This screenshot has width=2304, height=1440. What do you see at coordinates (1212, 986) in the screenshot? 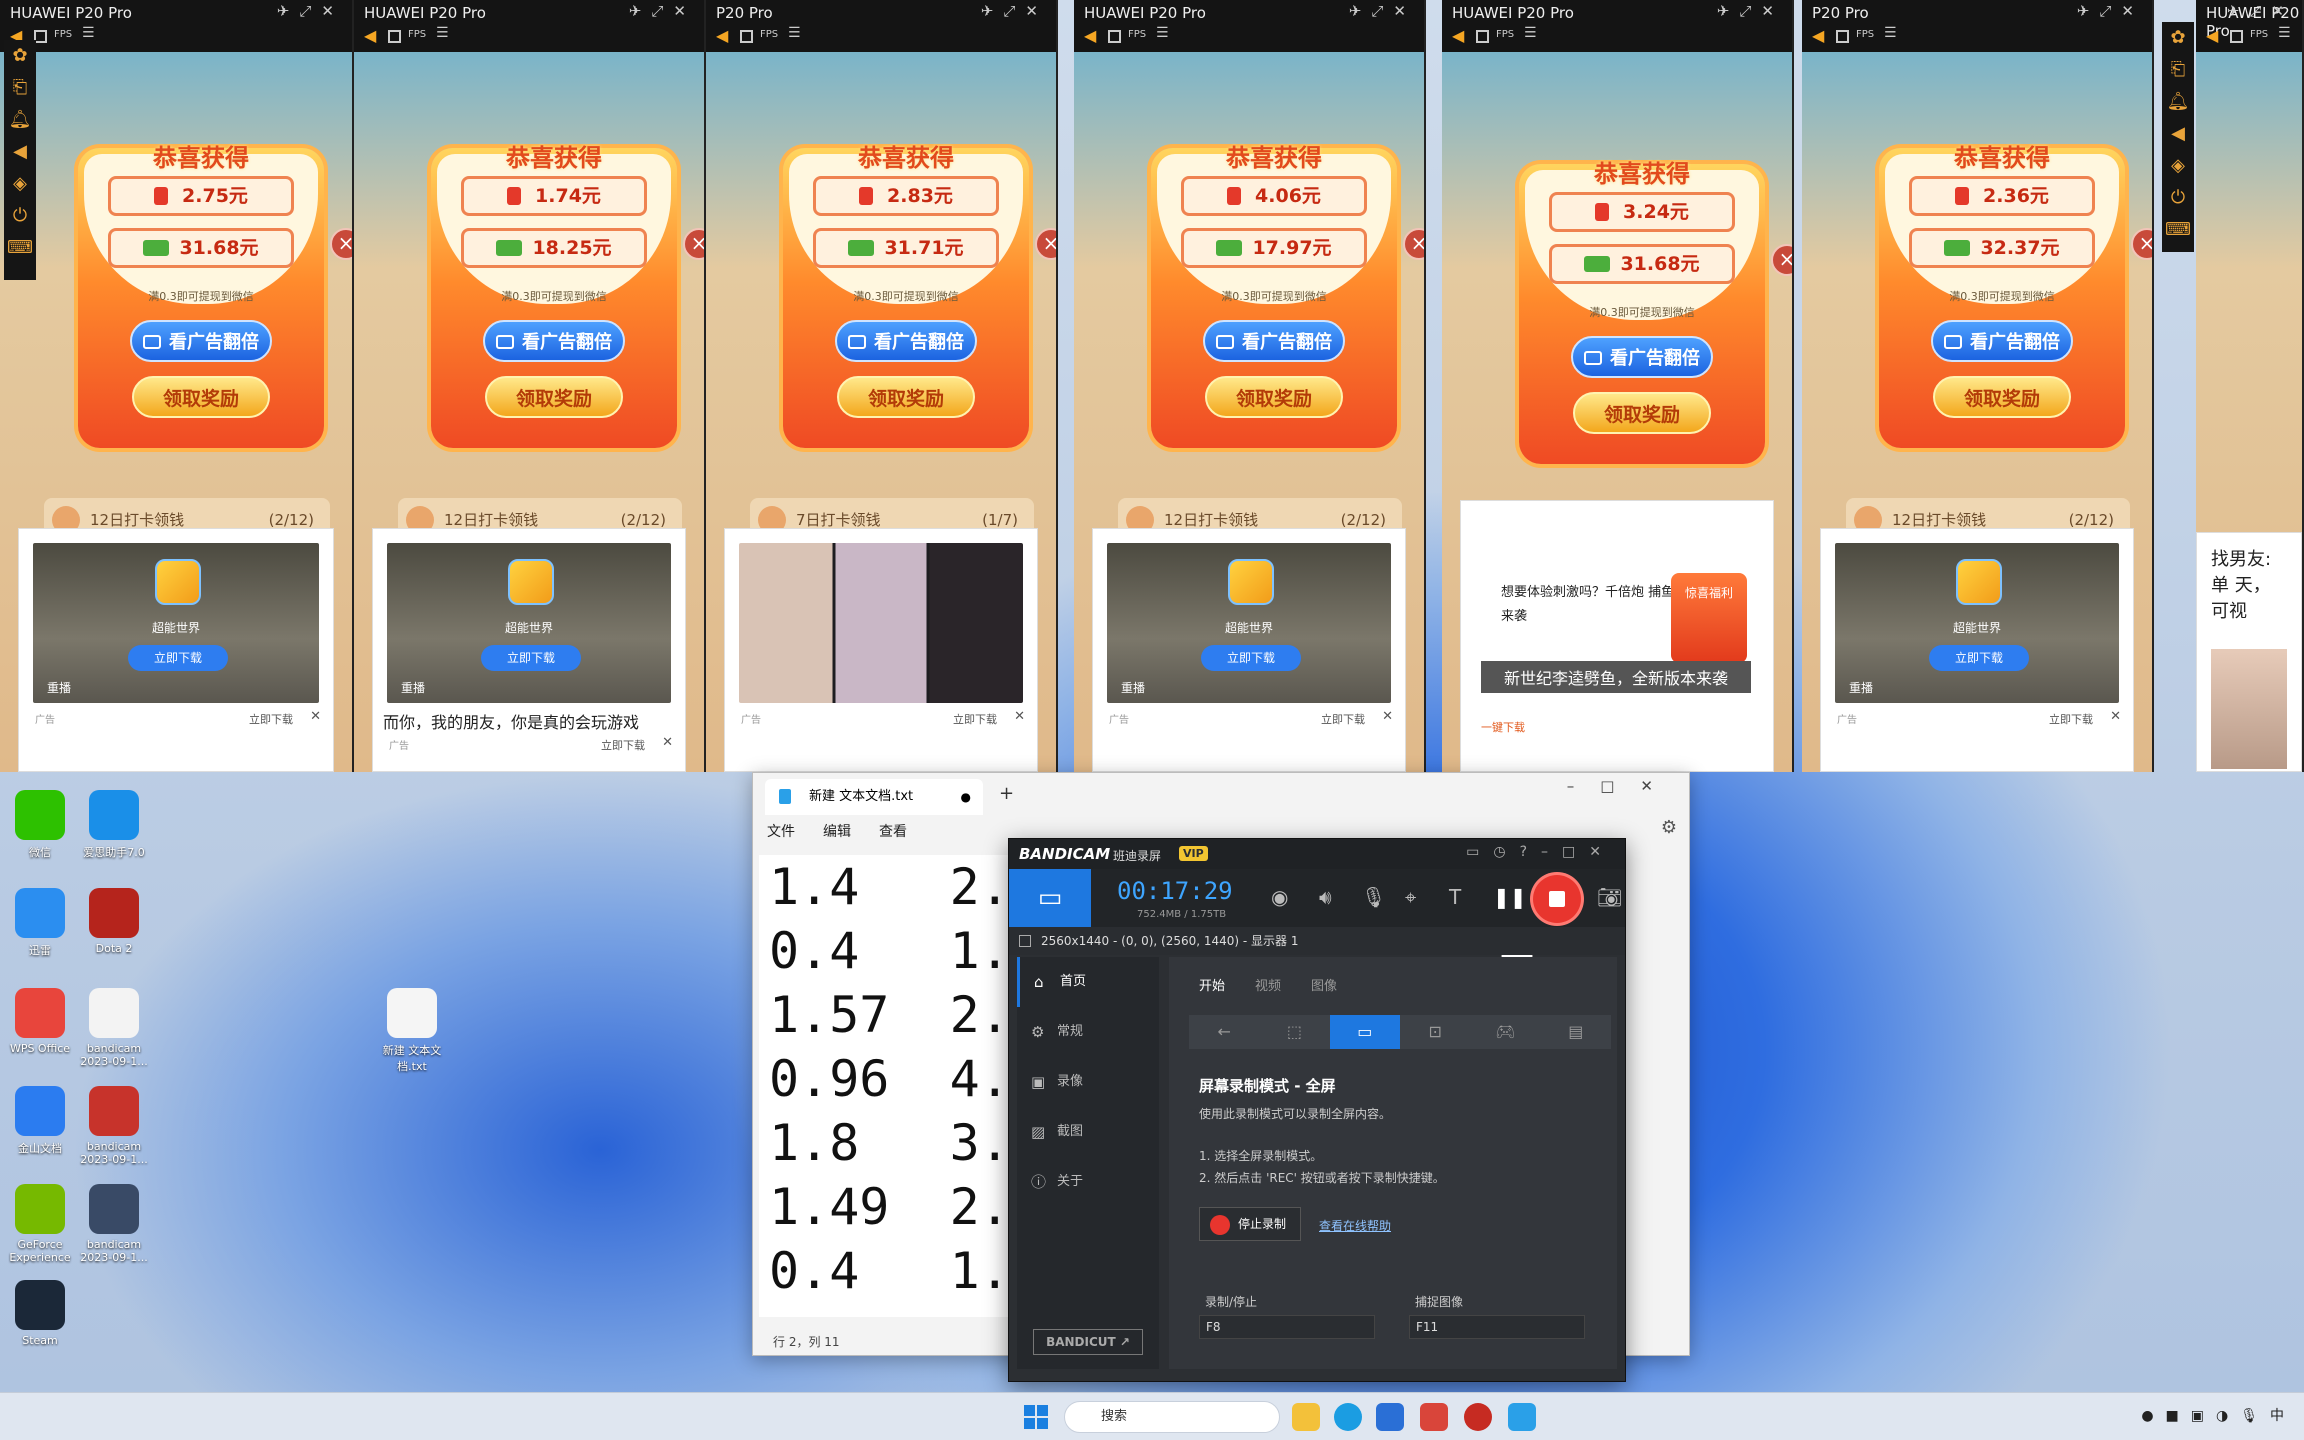
I see `tab-start: 开始` at bounding box center [1212, 986].